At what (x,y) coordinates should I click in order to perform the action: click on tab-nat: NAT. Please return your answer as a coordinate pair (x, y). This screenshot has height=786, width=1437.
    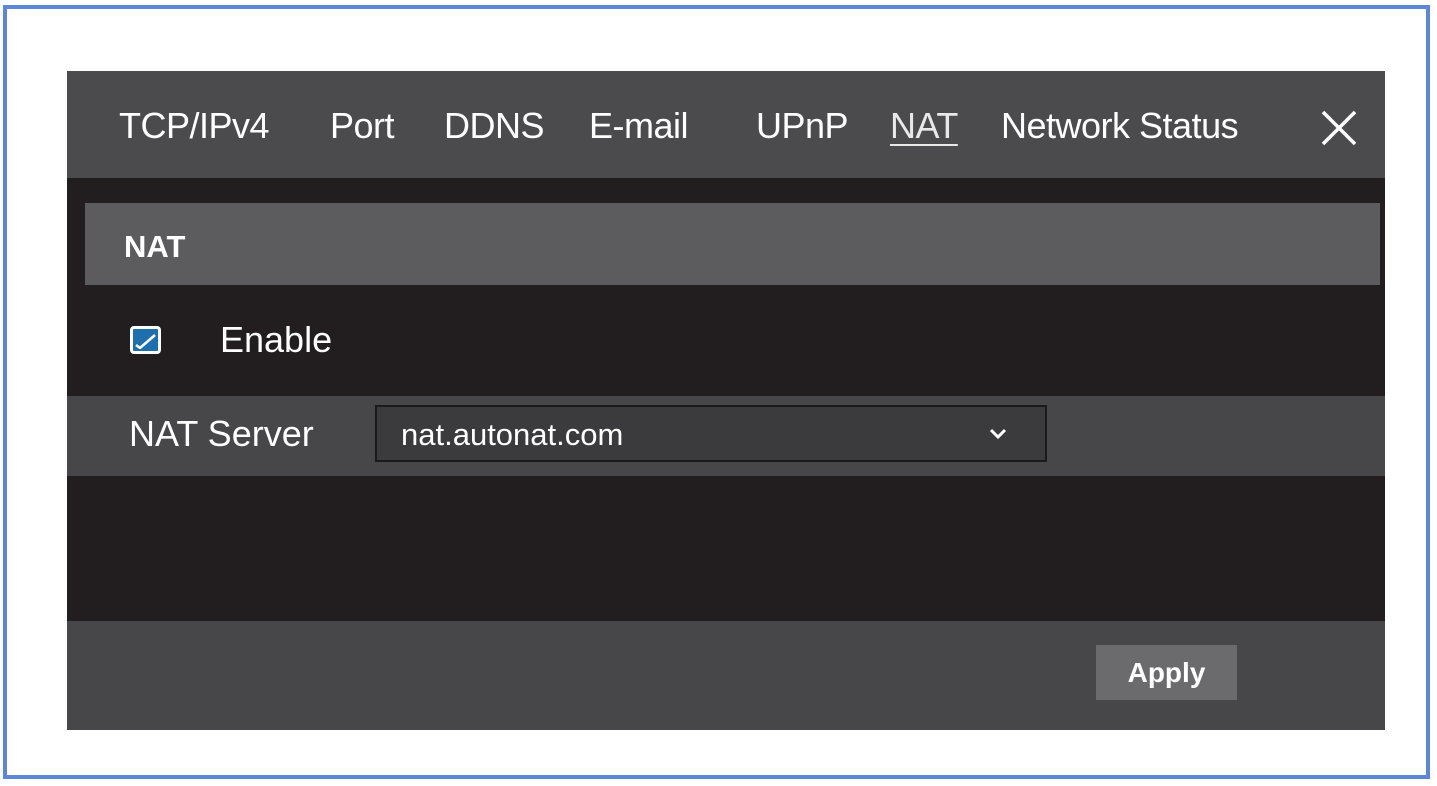
    Looking at the image, I should click on (924, 126).